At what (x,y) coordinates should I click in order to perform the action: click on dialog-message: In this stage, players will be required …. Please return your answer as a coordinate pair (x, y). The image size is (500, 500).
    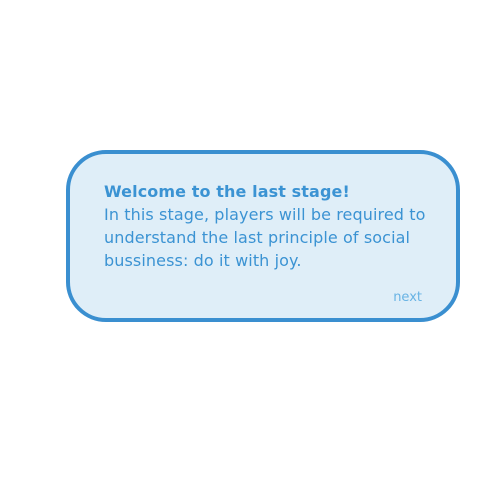
    Looking at the image, I should click on (265, 237).